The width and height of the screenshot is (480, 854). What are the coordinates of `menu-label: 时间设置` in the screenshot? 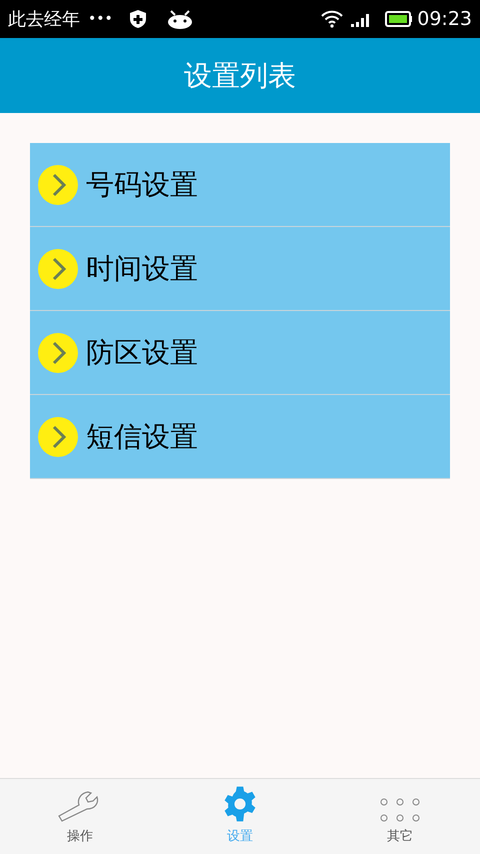 It's located at (142, 268).